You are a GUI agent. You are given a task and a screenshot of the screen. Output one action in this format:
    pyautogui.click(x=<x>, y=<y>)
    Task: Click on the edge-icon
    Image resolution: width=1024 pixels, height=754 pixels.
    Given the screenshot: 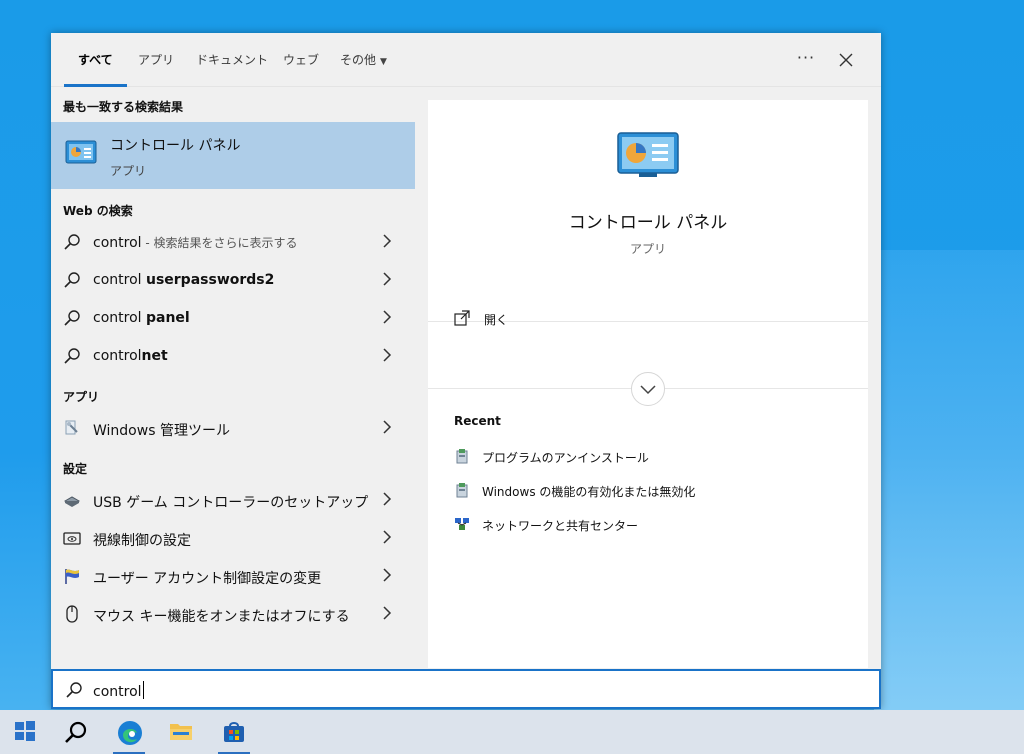 What is the action you would take?
    pyautogui.click(x=130, y=733)
    